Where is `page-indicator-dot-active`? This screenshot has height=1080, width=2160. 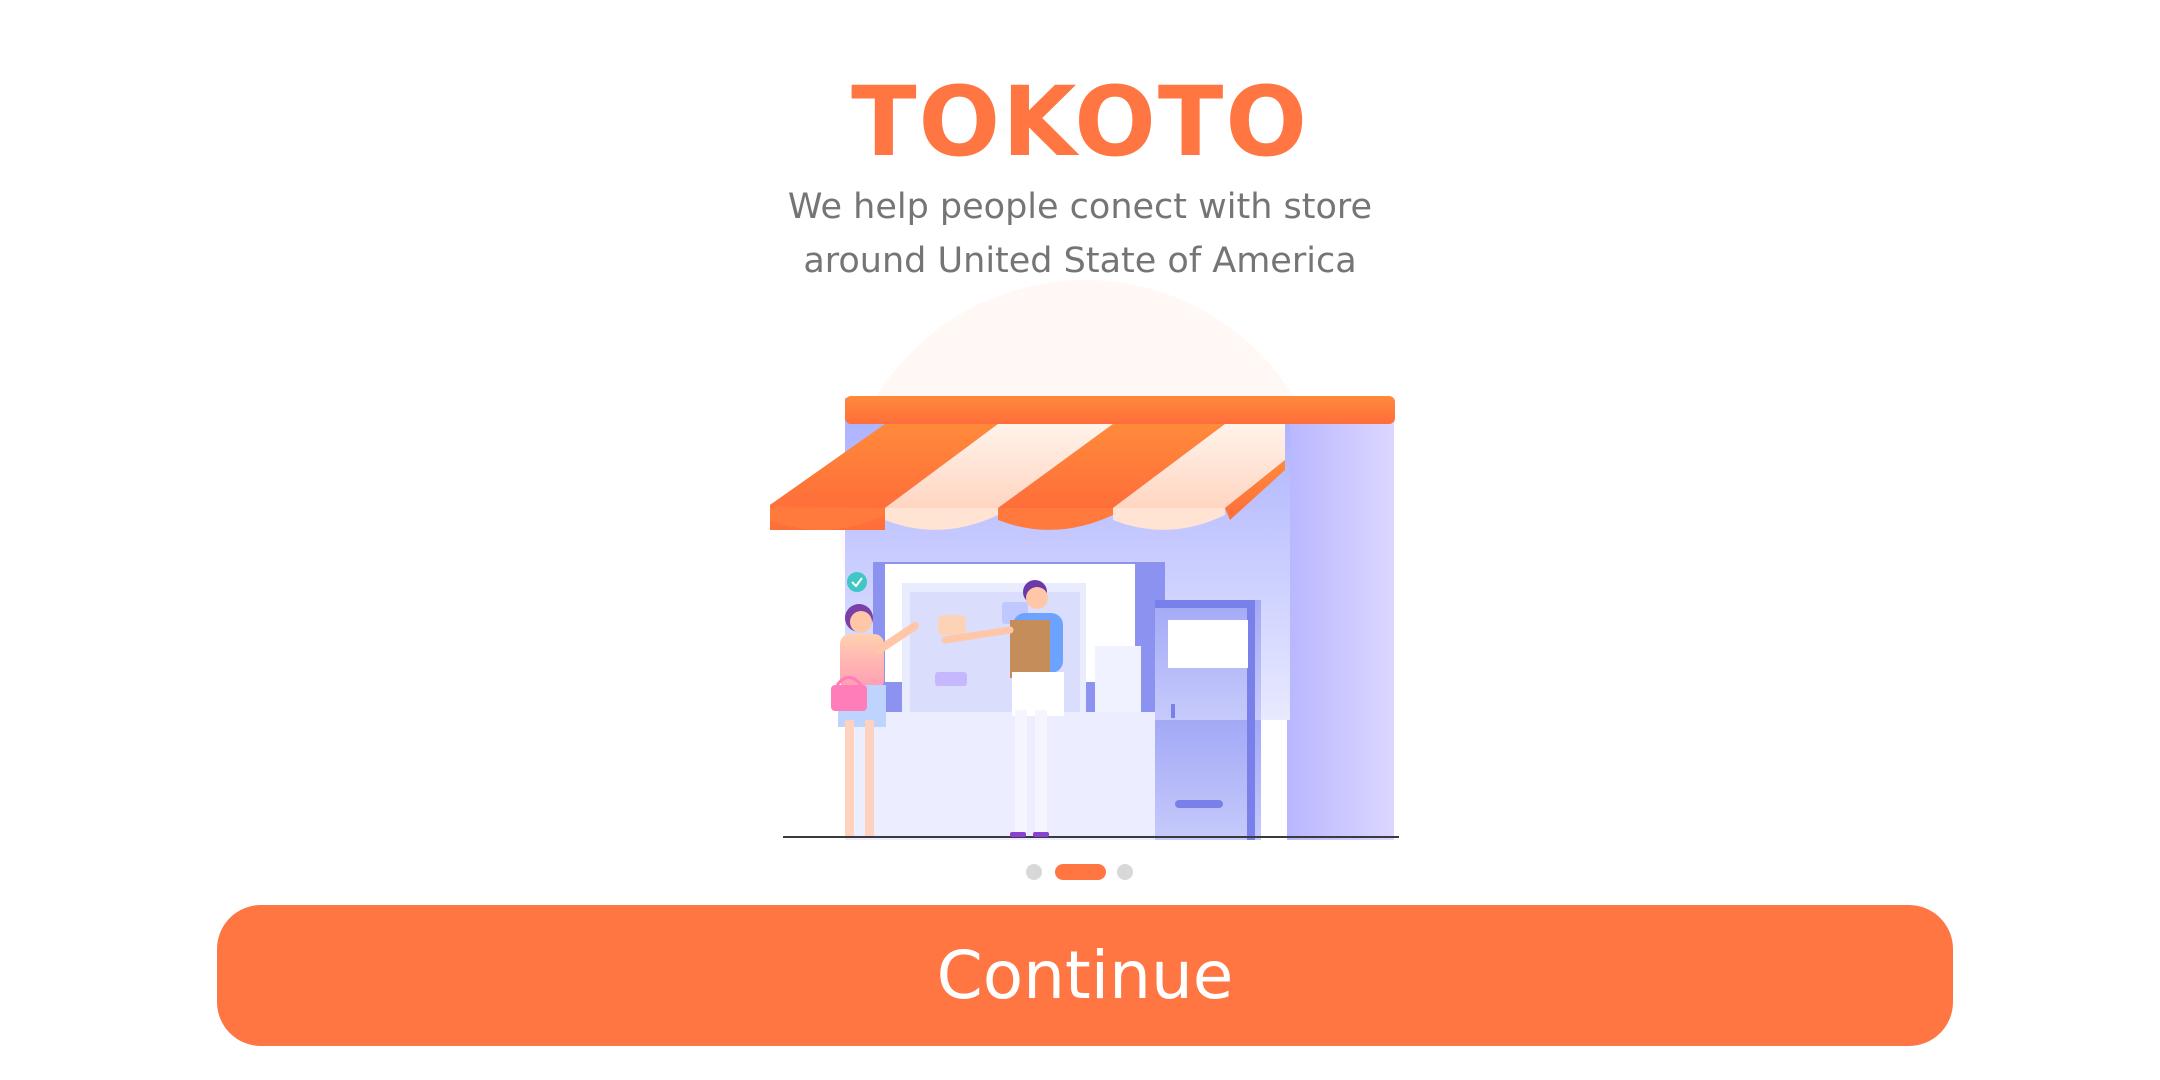
page-indicator-dot-active is located at coordinates (1080, 872).